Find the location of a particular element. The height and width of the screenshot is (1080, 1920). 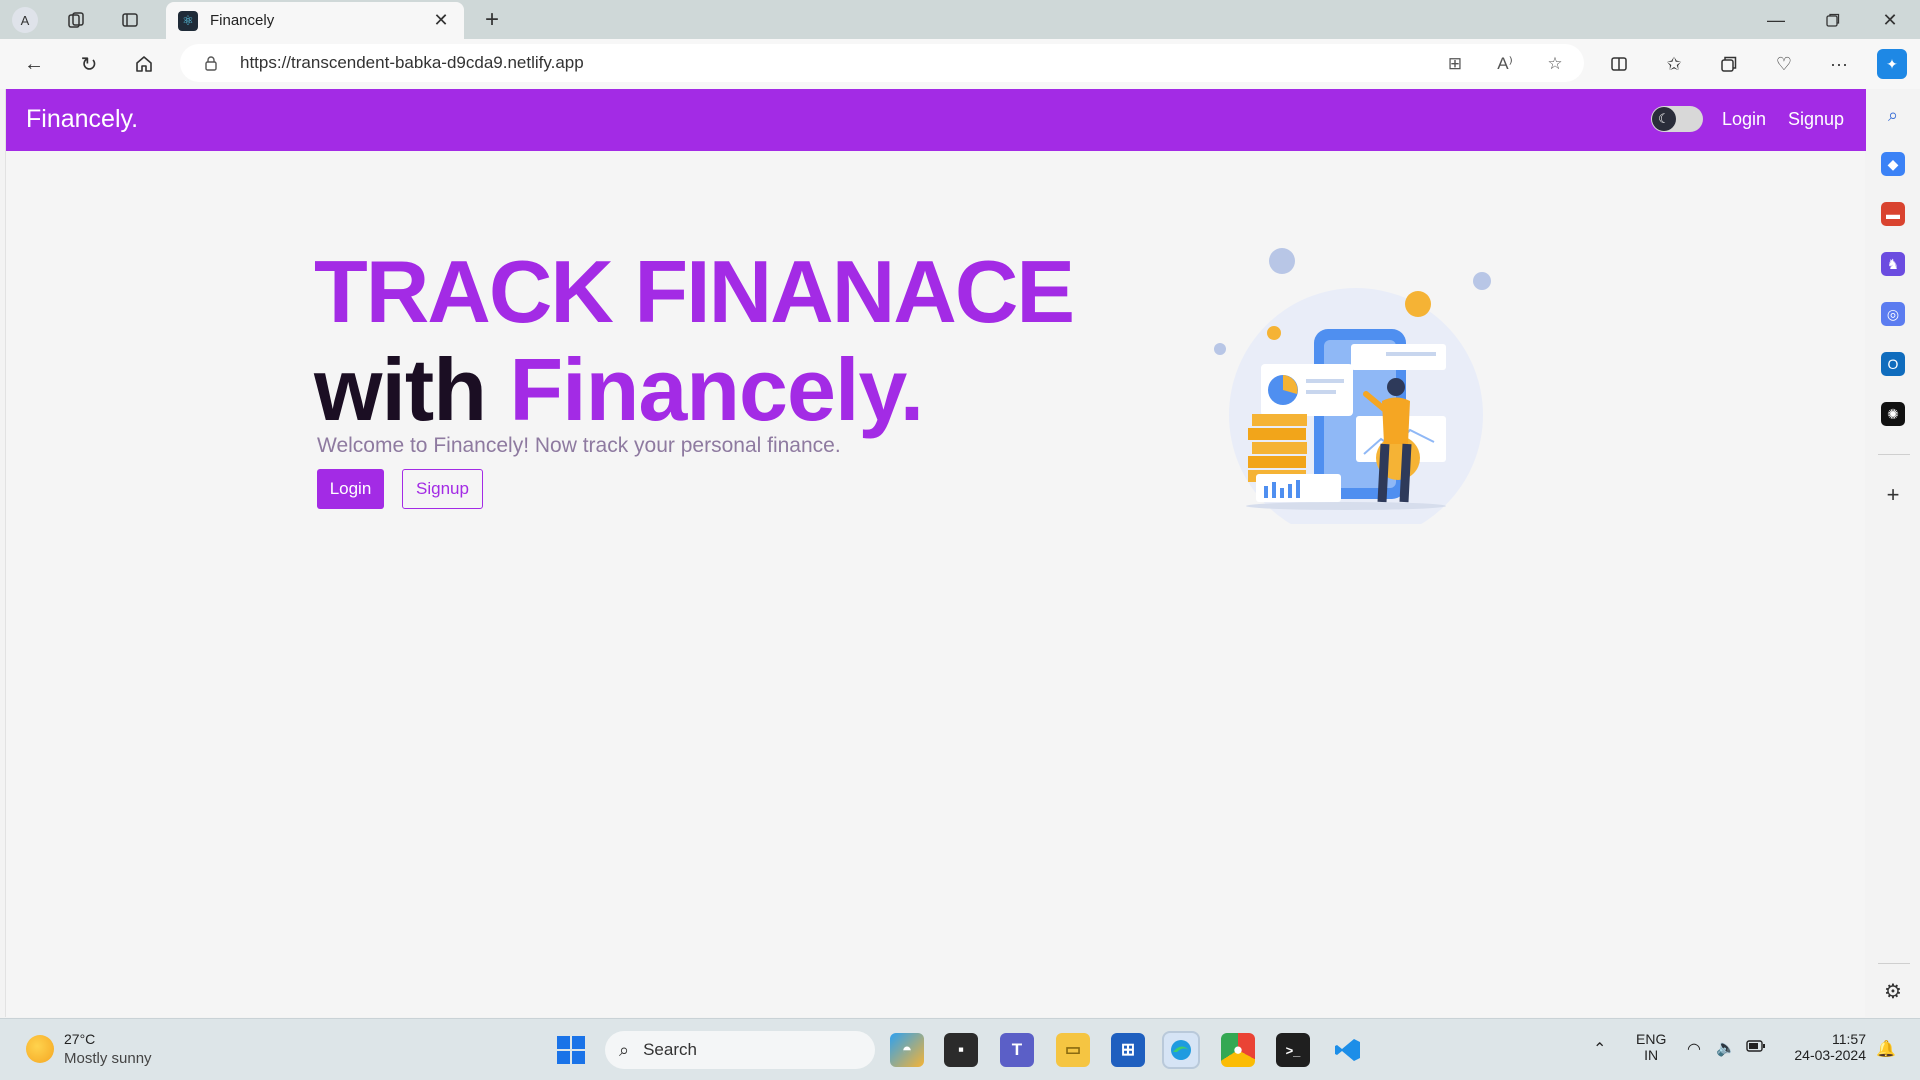

split-screen-icon is located at coordinates (1619, 64).